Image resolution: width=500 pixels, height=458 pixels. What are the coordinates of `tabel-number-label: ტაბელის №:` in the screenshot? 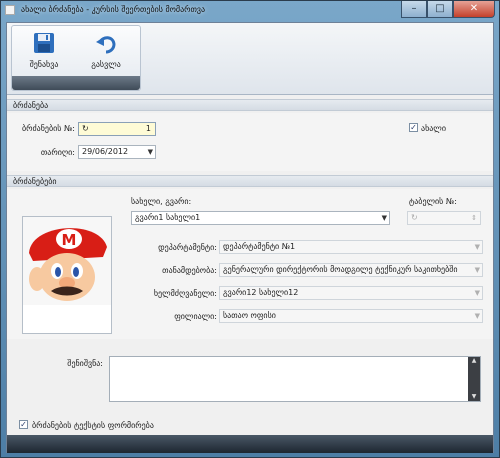 It's located at (433, 201).